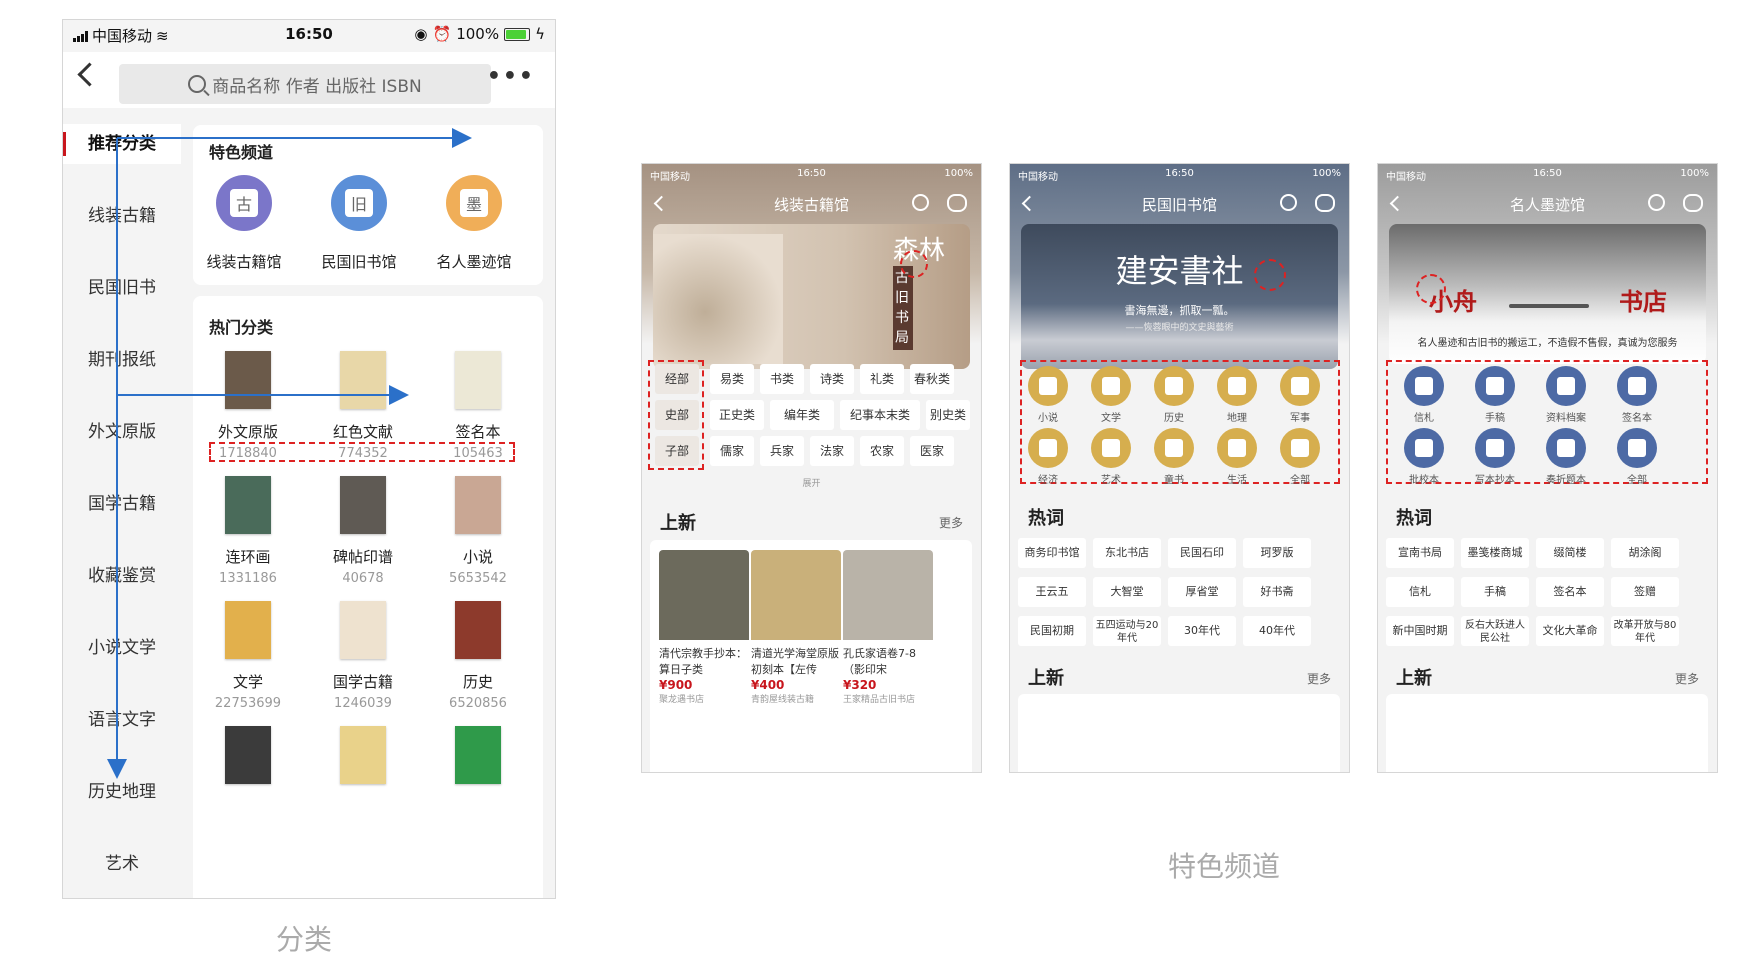  I want to click on new-title: 上新, so click(678, 523).